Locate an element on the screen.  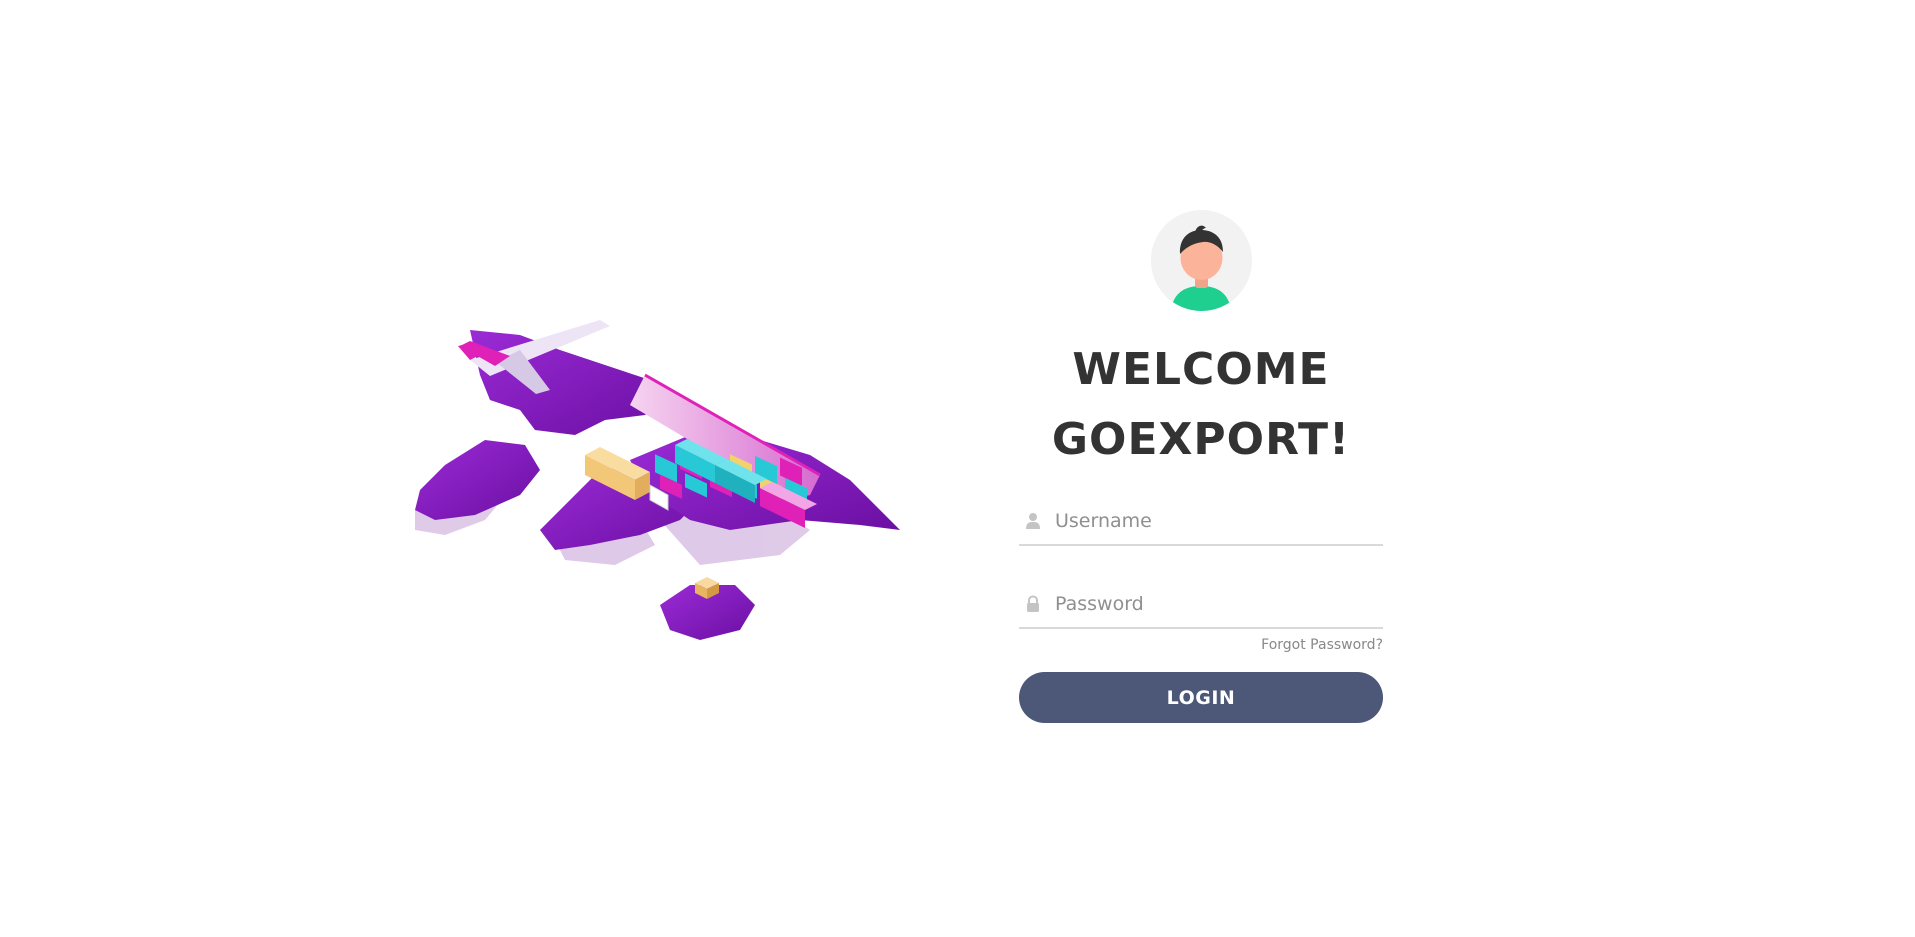
world-map-logistics-image is located at coordinates (657, 480).